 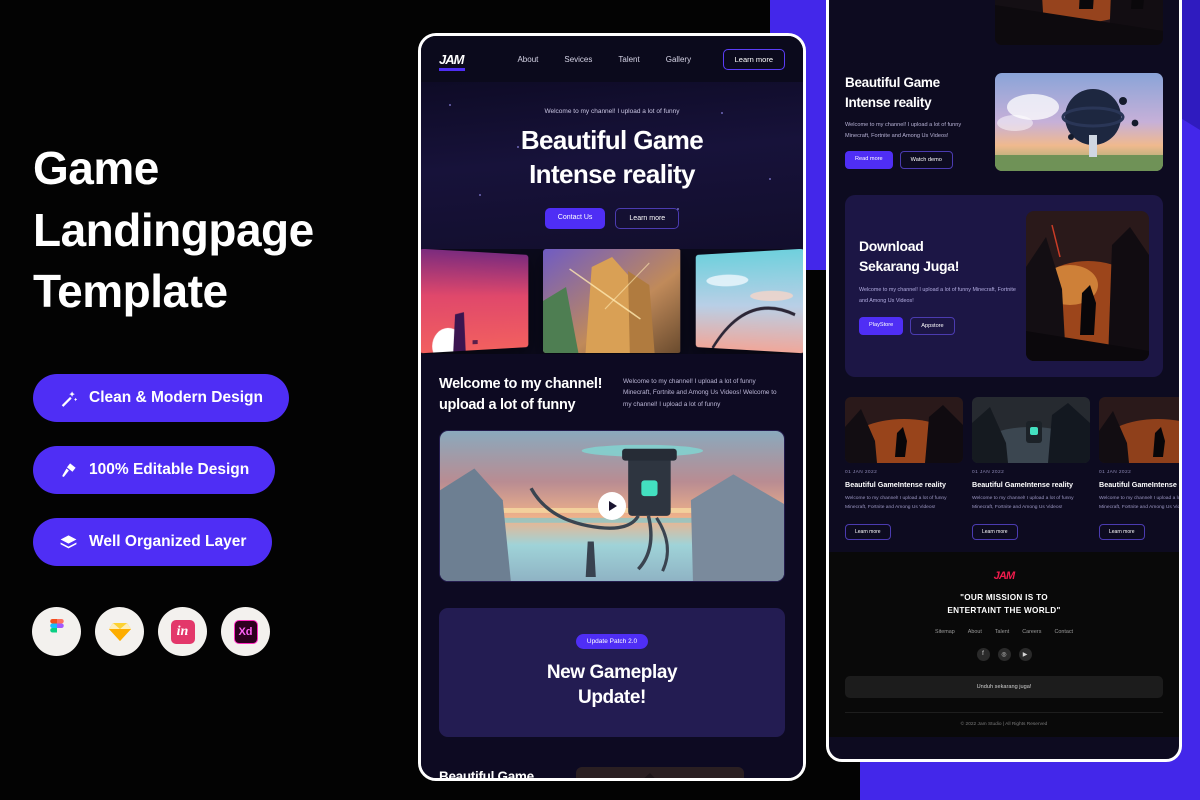 I want to click on feature-badge-label: Clean & Modern Design, so click(x=176, y=397).